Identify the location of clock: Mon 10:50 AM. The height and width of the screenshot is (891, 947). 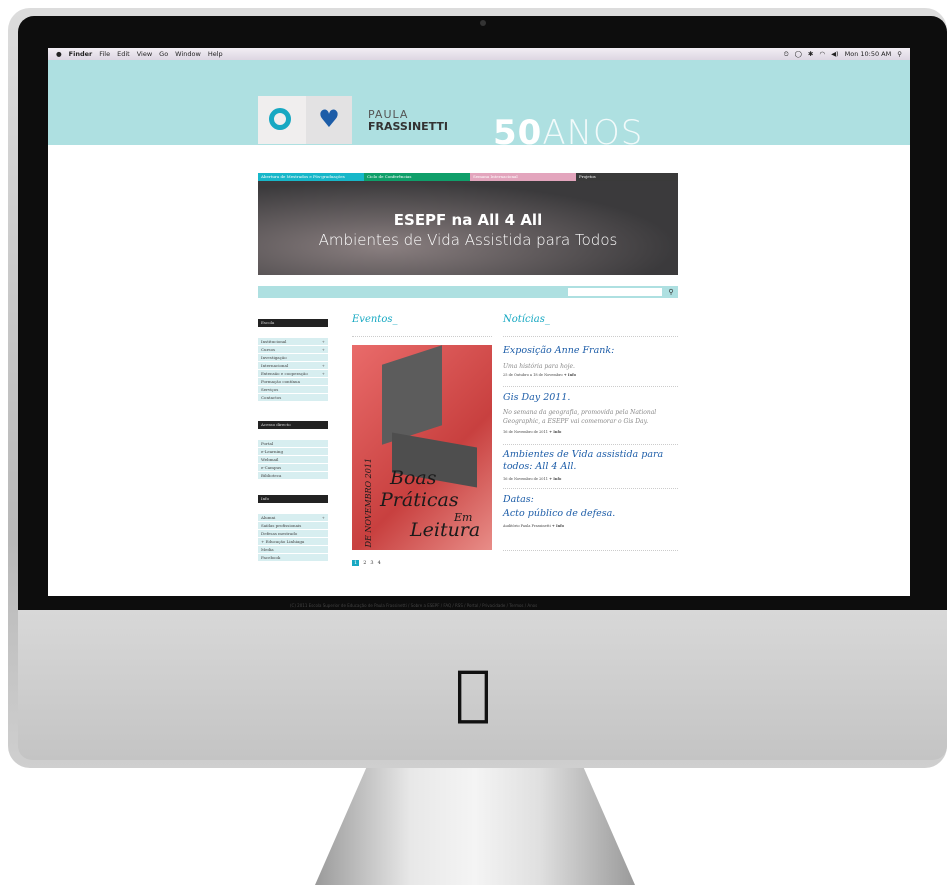
(868, 54).